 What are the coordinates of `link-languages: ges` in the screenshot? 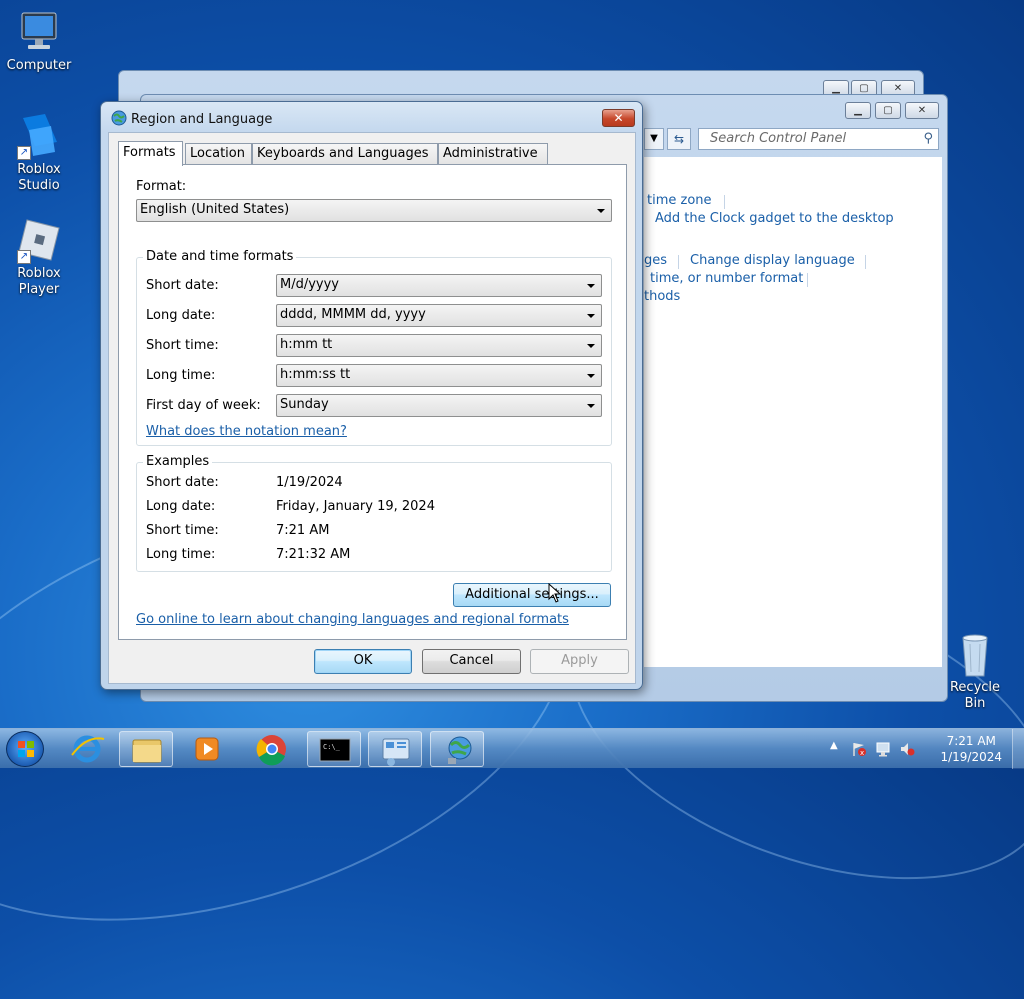 It's located at (655, 260).